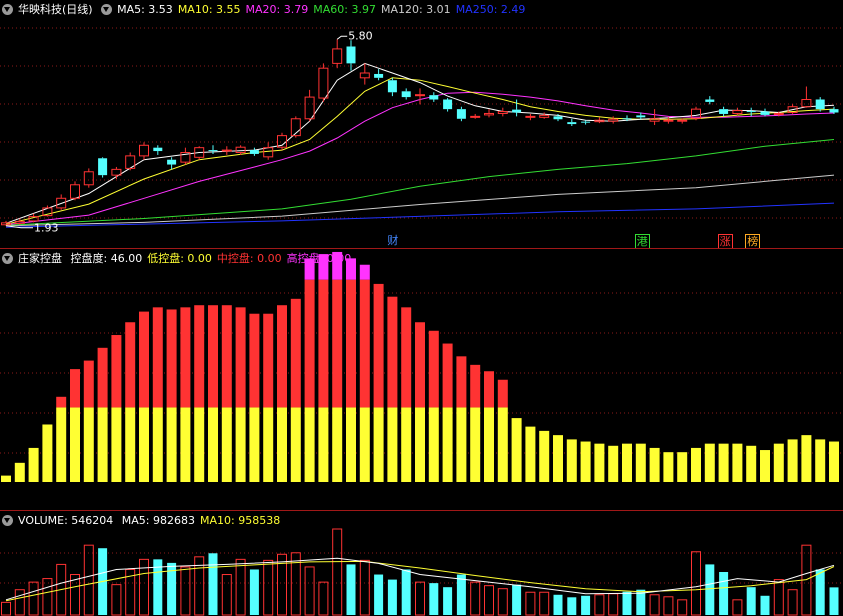  What do you see at coordinates (344, 9) in the screenshot?
I see `legend-item: MA60: 3.97` at bounding box center [344, 9].